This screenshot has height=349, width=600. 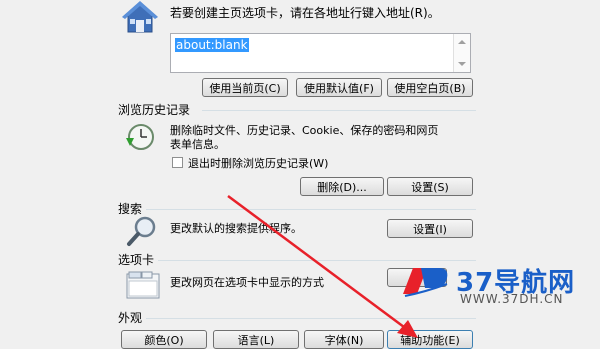 What do you see at coordinates (512, 299) in the screenshot?
I see `watermark-url: WWW.37DH.CN` at bounding box center [512, 299].